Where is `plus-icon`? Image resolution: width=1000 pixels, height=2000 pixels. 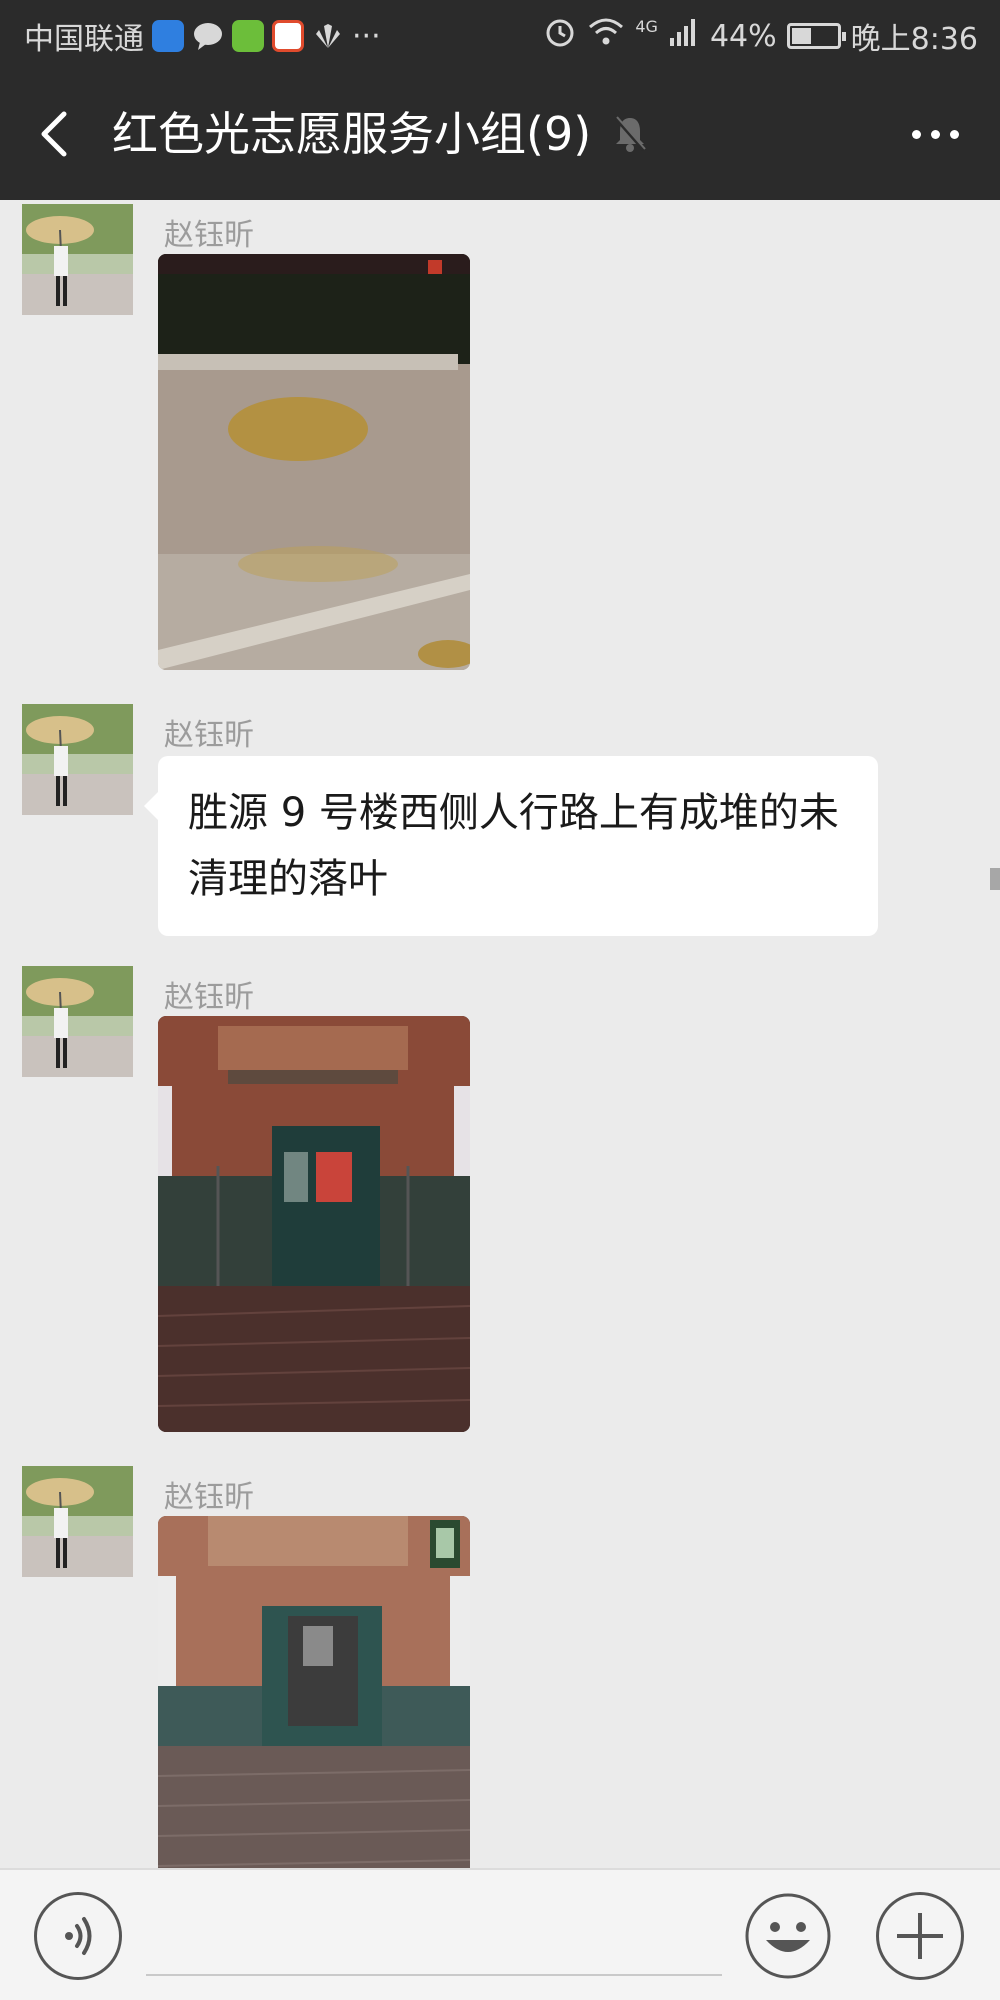
plus-icon is located at coordinates (920, 1936).